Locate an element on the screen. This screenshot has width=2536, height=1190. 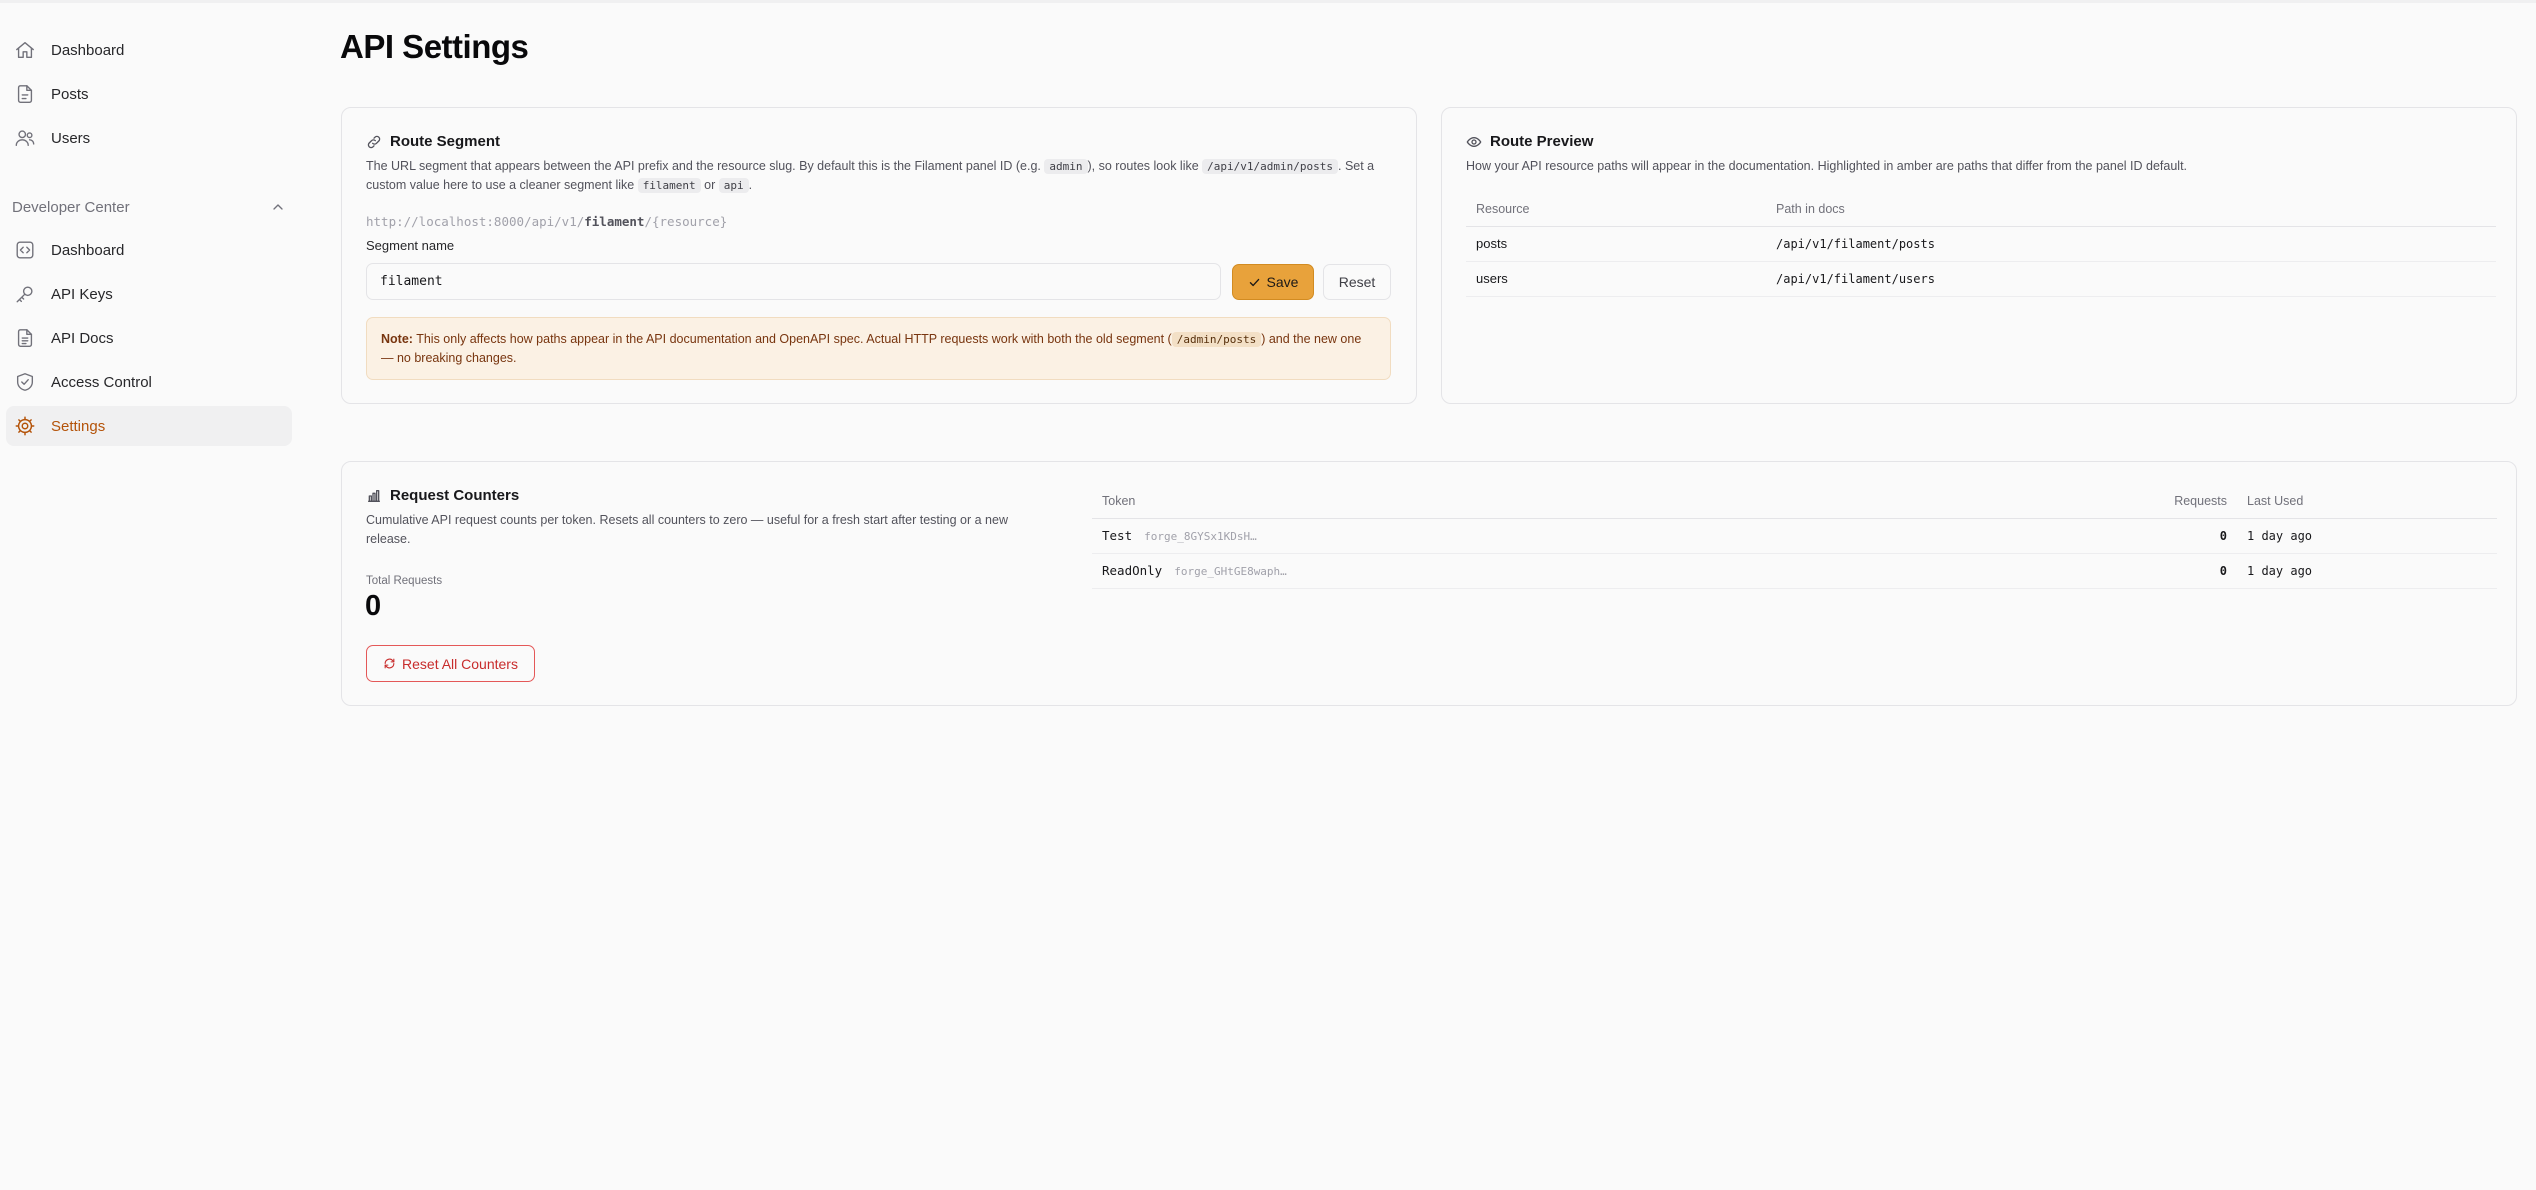
desc-text: or is located at coordinates (709, 185).